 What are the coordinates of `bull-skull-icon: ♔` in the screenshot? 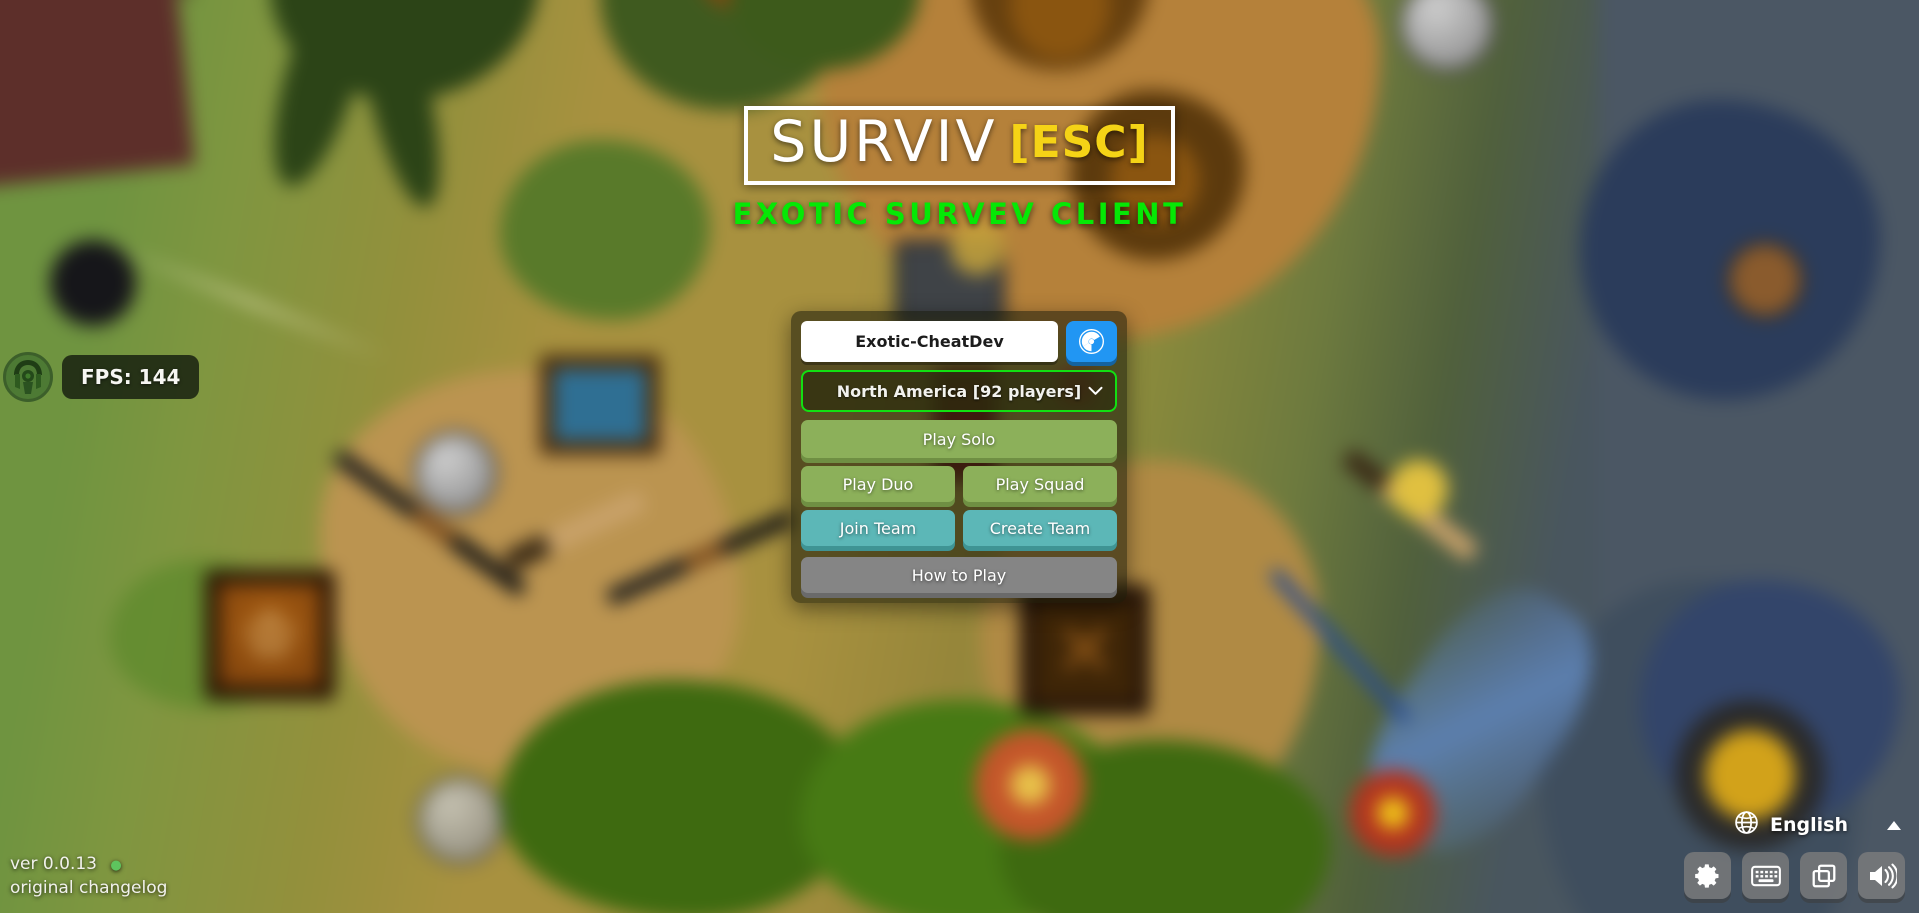 It's located at (270, 634).